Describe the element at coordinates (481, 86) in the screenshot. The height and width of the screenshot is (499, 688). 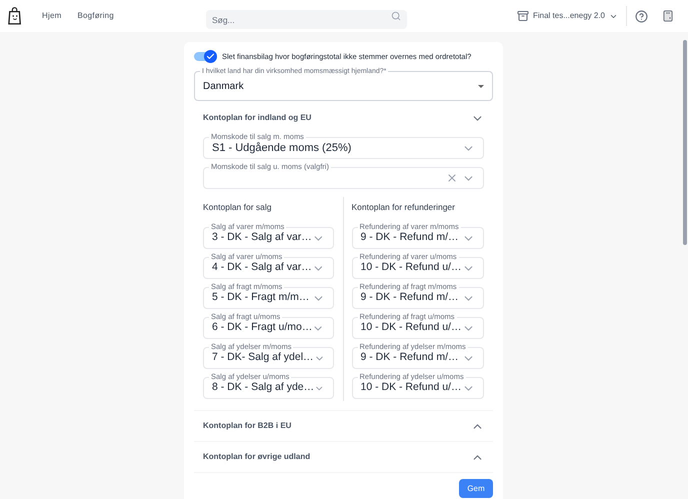
I see `dropdown-arrow-icon` at that location.